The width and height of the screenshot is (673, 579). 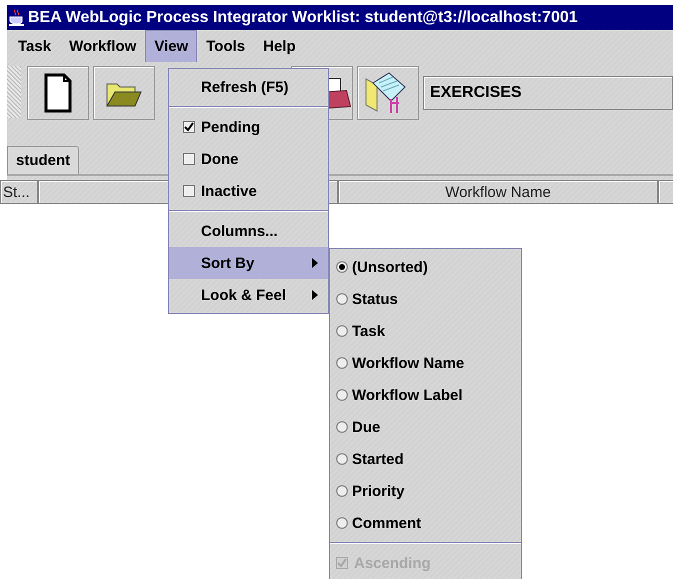 I want to click on menu-item: Started, so click(x=378, y=459).